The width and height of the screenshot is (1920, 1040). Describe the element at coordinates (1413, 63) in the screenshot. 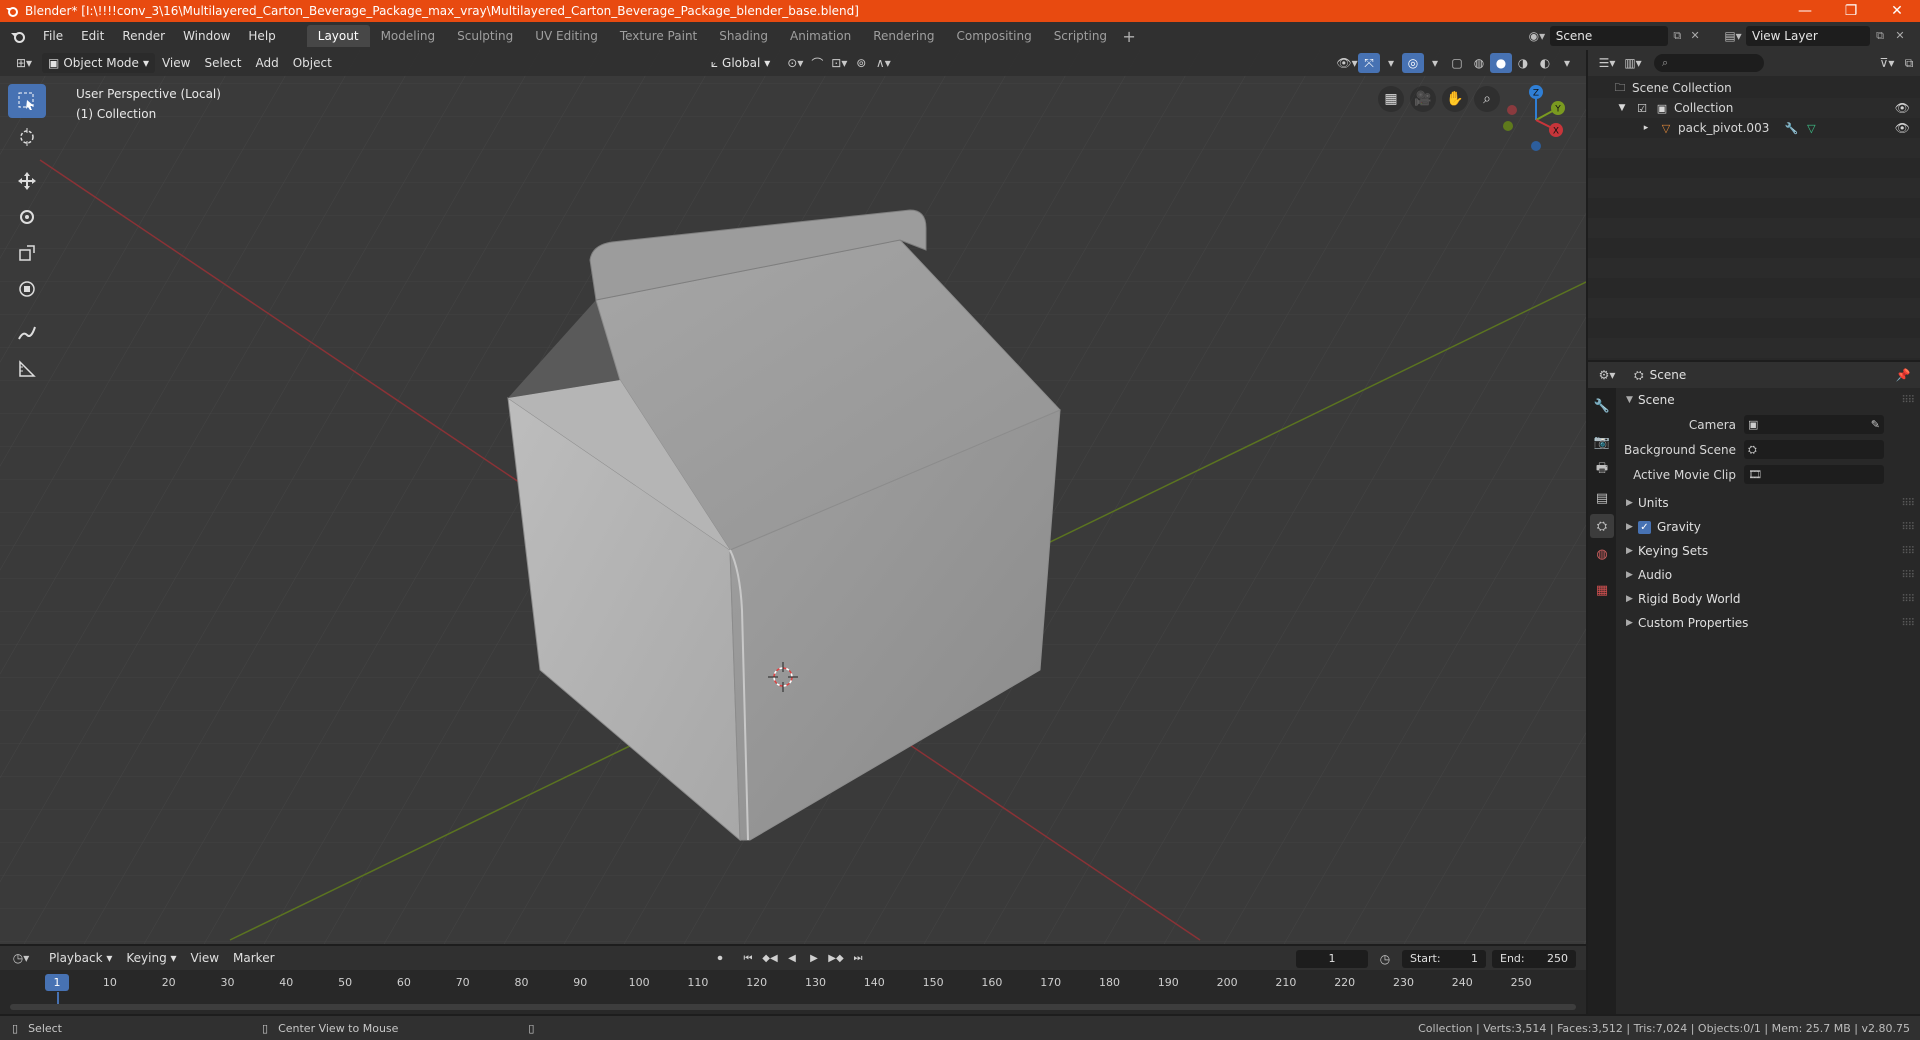

I see `overlays-toggle-icon: ◎` at that location.